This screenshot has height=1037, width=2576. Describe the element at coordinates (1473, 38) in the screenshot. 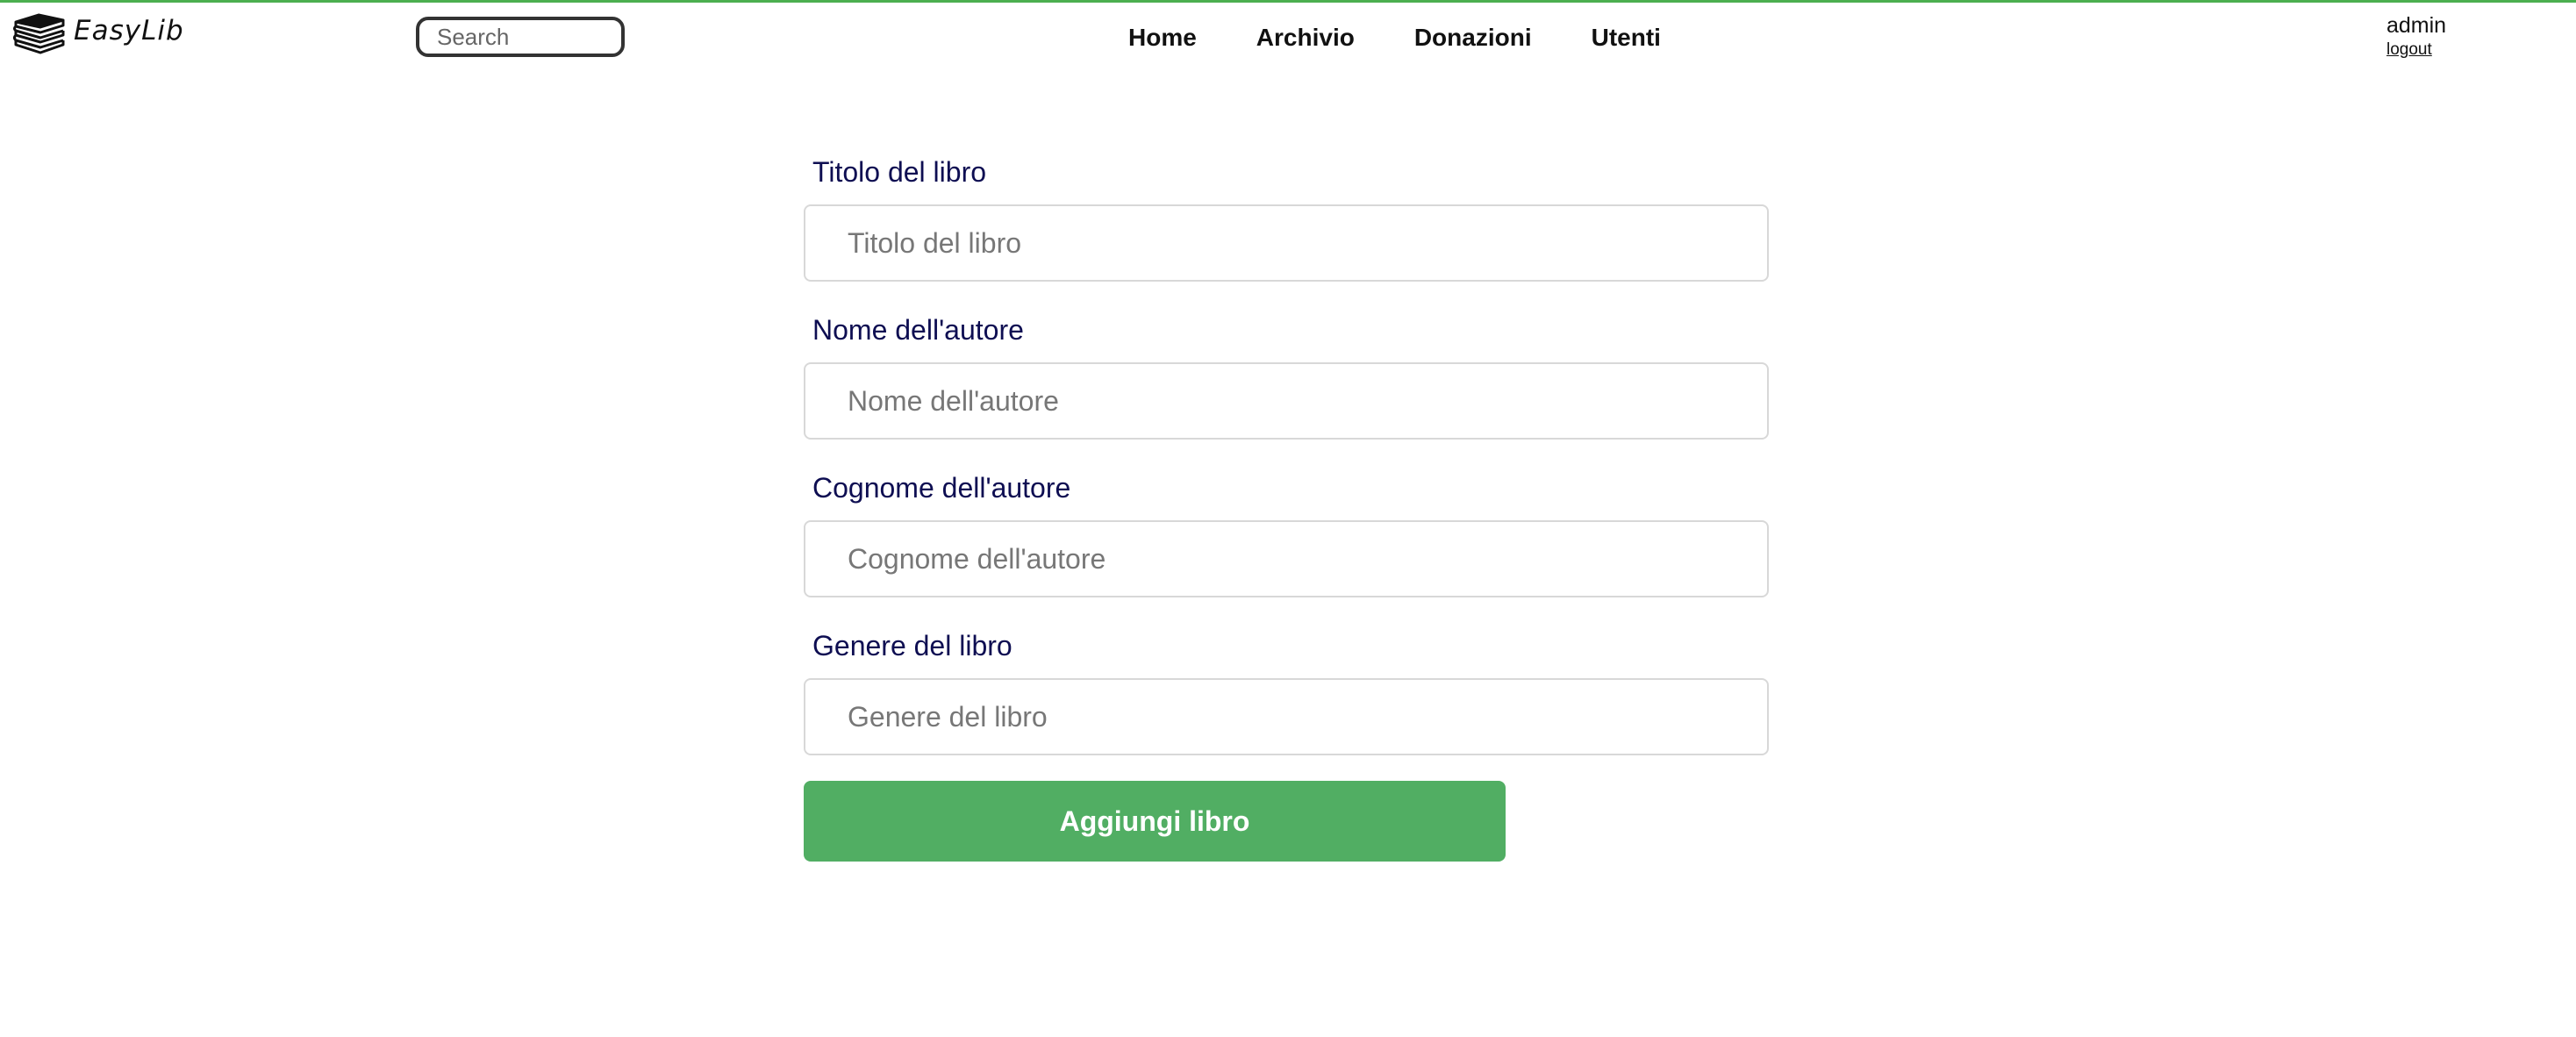

I see `nav-item-donazioni: Donazioni` at that location.